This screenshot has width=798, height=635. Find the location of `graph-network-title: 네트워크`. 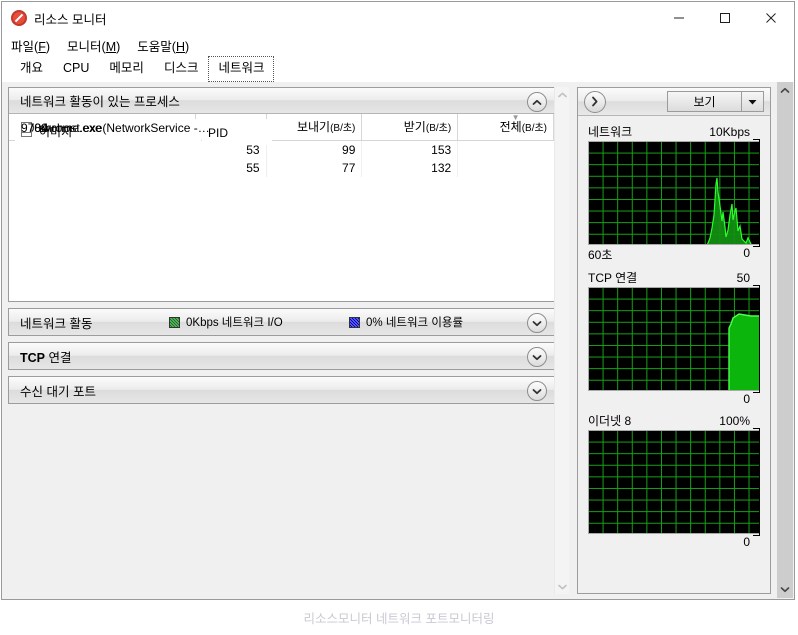

graph-network-title: 네트워크 is located at coordinates (610, 132).